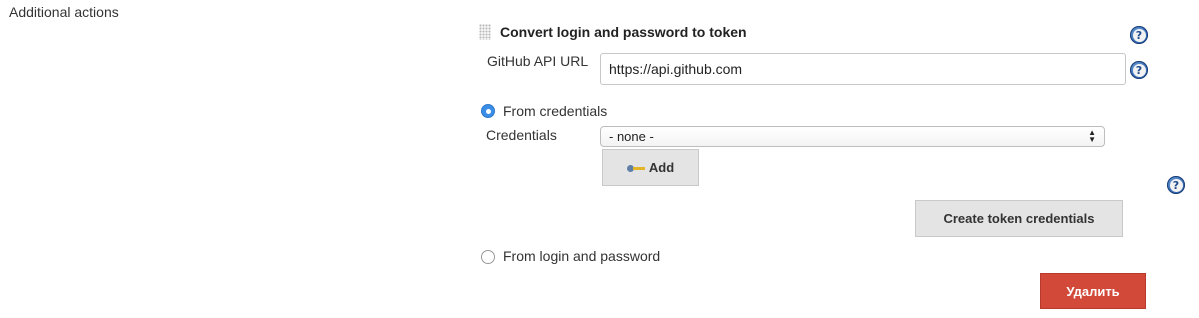 The image size is (1199, 318). Describe the element at coordinates (488, 111) in the screenshot. I see `from-credentials-radio` at that location.